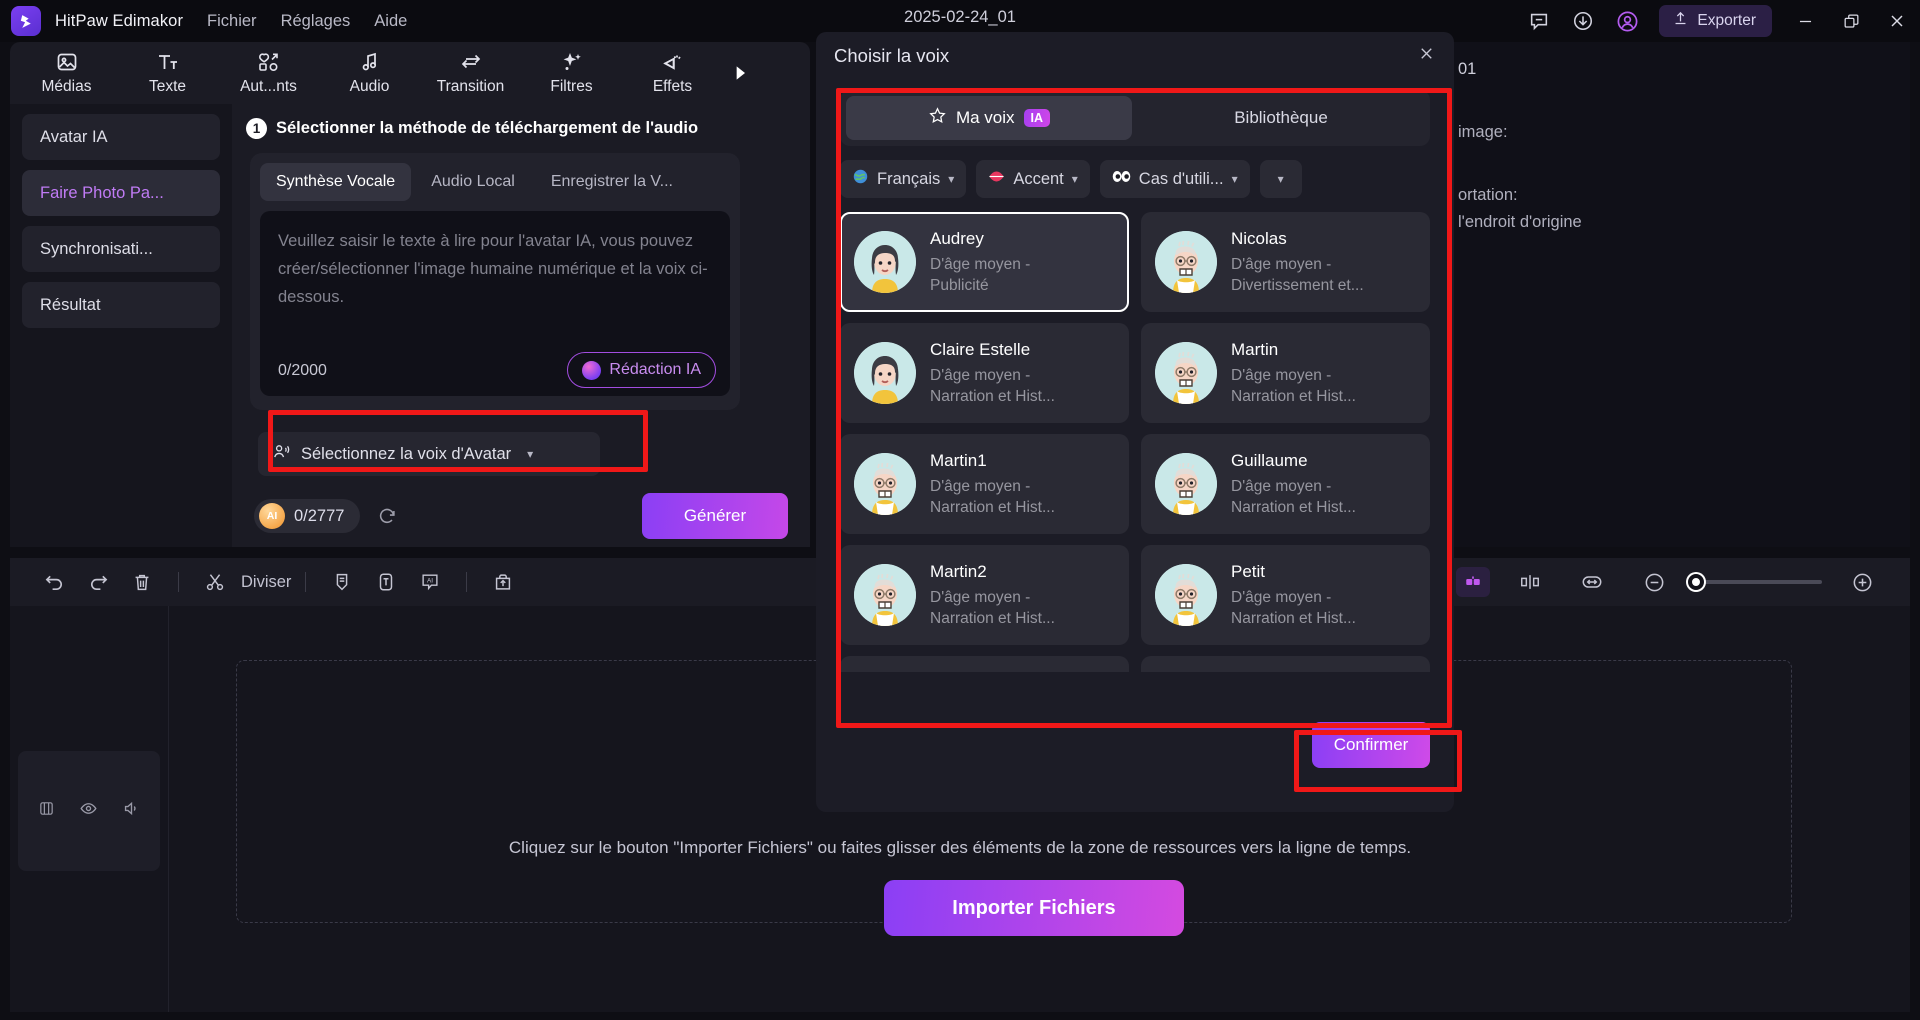 The image size is (1920, 1020). I want to click on voice-card-audrey: Audrey D'âge moyen - Publicité, so click(984, 262).